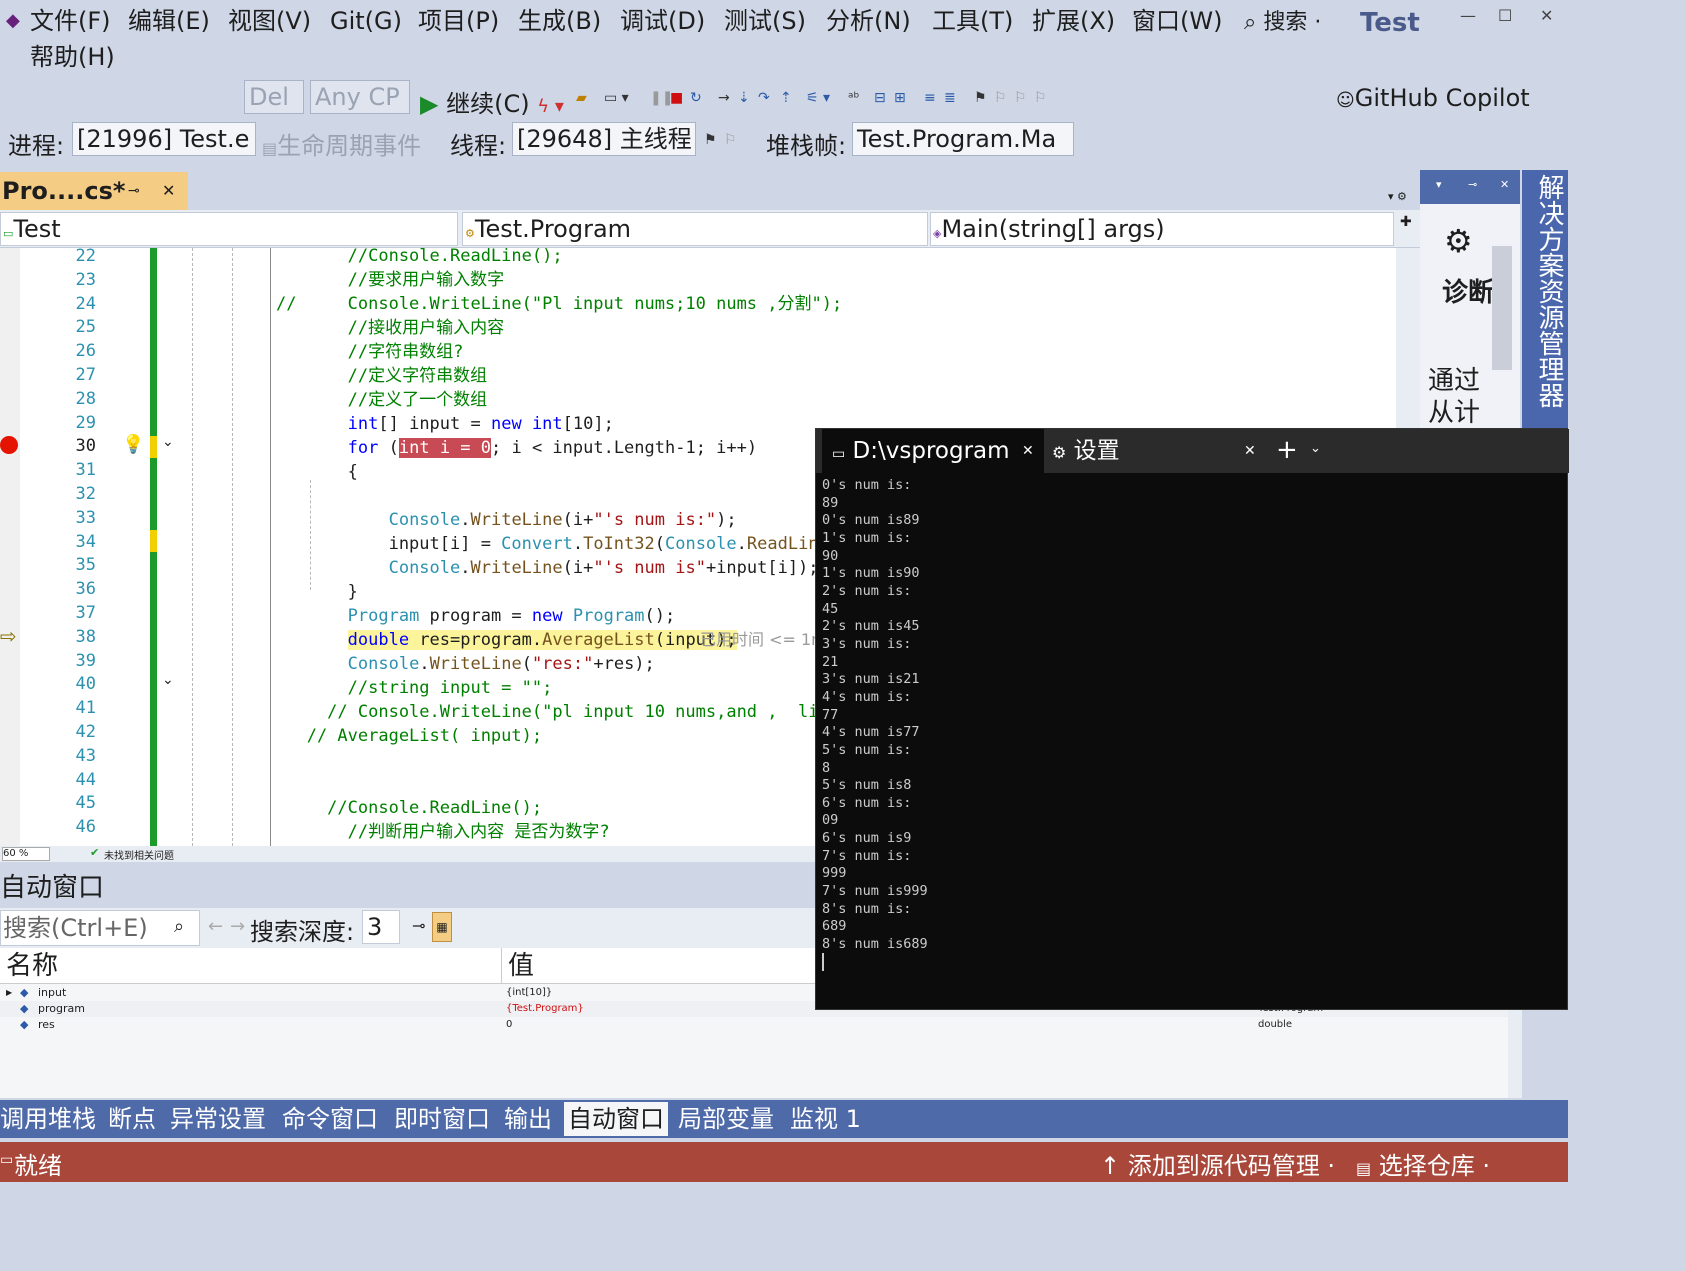 The height and width of the screenshot is (1271, 1686). Describe the element at coordinates (696, 98) in the screenshot. I see `restart-icon: ↻` at that location.